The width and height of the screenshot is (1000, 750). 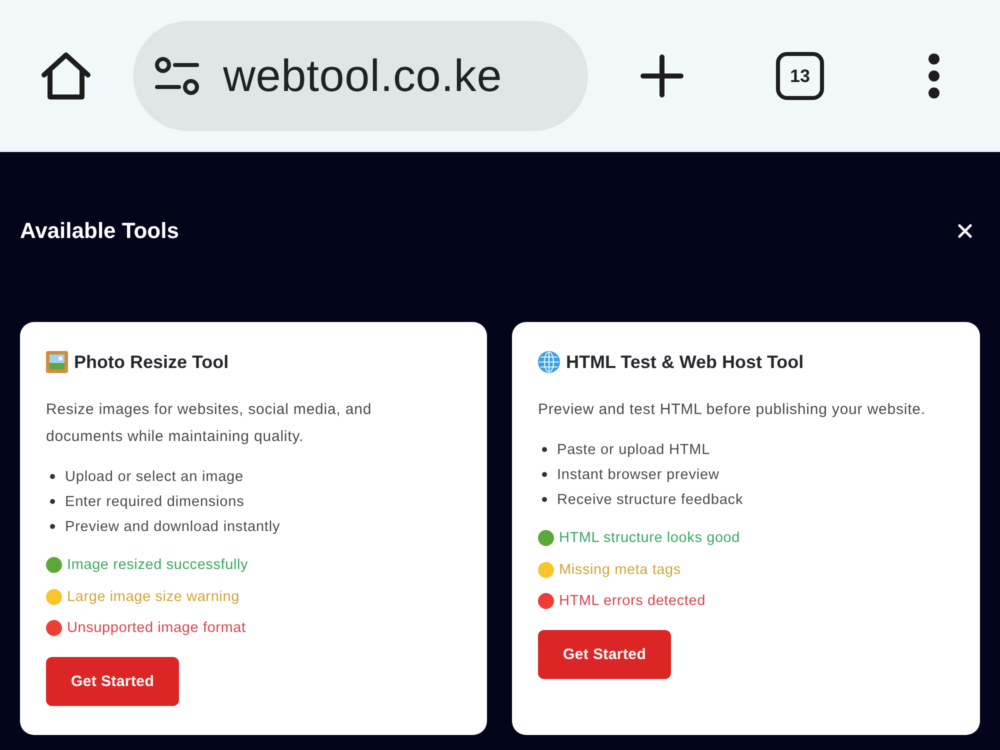 What do you see at coordinates (638, 474) in the screenshot?
I see `feature-text: Instant browser preview` at bounding box center [638, 474].